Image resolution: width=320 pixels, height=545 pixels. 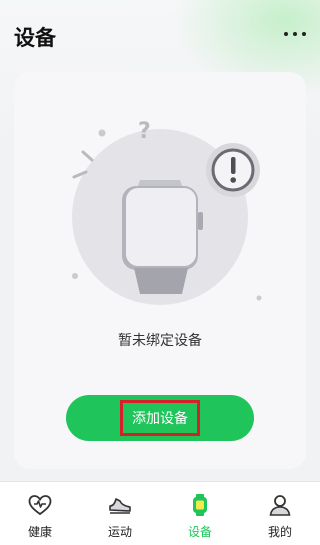 I want to click on tab-health-label: 健康, so click(x=39, y=532).